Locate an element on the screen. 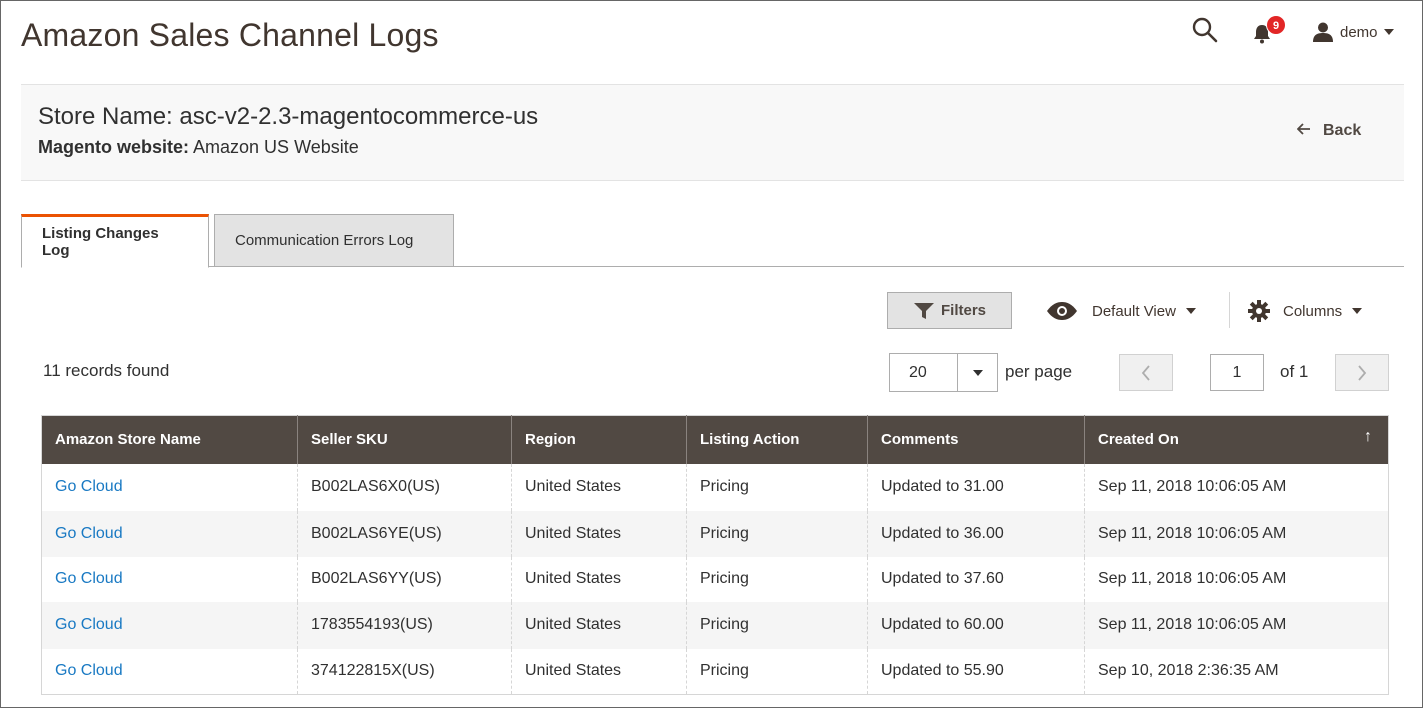  per-page-select: 20 is located at coordinates (943, 372).